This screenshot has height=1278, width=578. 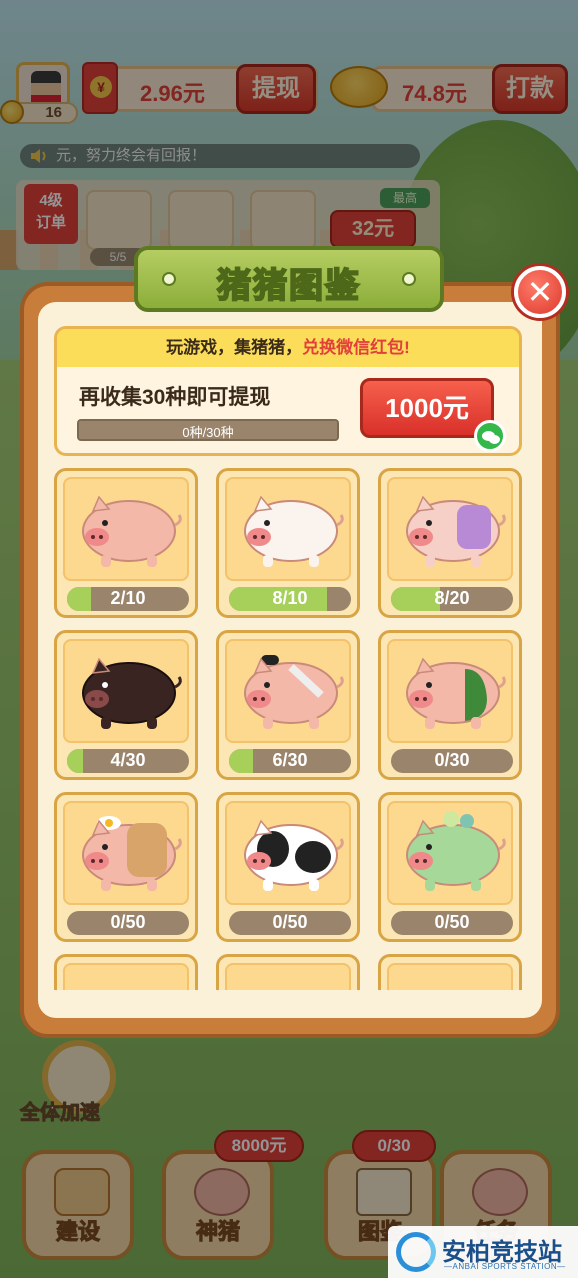 What do you see at coordinates (175, 397) in the screenshot?
I see `collect-text: 再收集30种即可提现` at bounding box center [175, 397].